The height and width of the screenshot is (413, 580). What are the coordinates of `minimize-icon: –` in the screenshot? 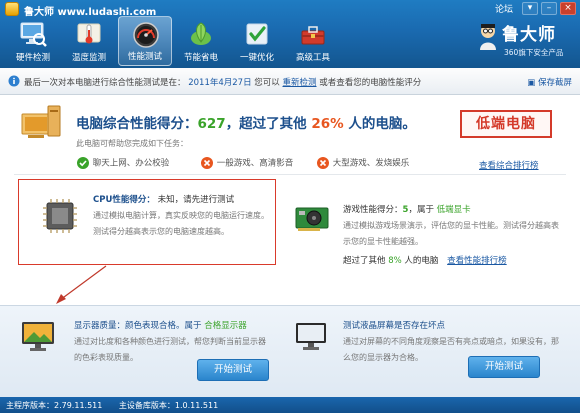 It's located at (549, 8).